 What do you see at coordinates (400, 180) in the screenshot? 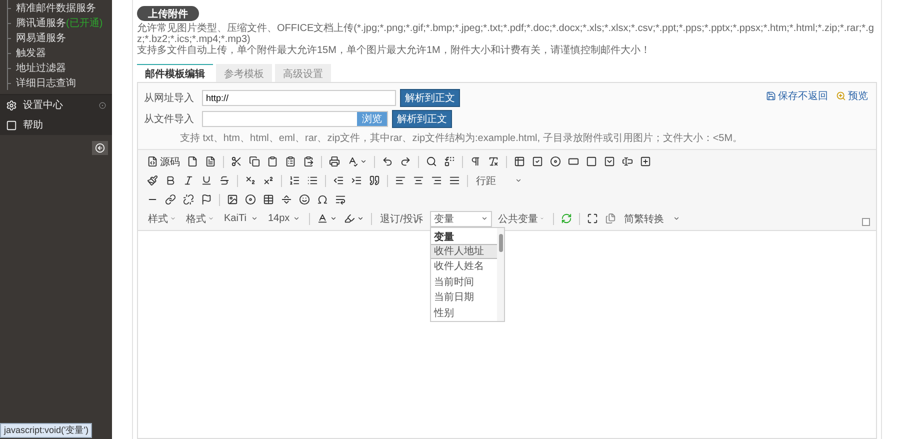
I see `align-left-icon` at bounding box center [400, 180].